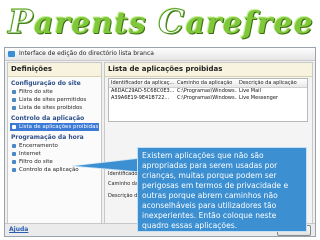  I want to click on column-header-description: Descrição da aplicação, so click(272, 83).